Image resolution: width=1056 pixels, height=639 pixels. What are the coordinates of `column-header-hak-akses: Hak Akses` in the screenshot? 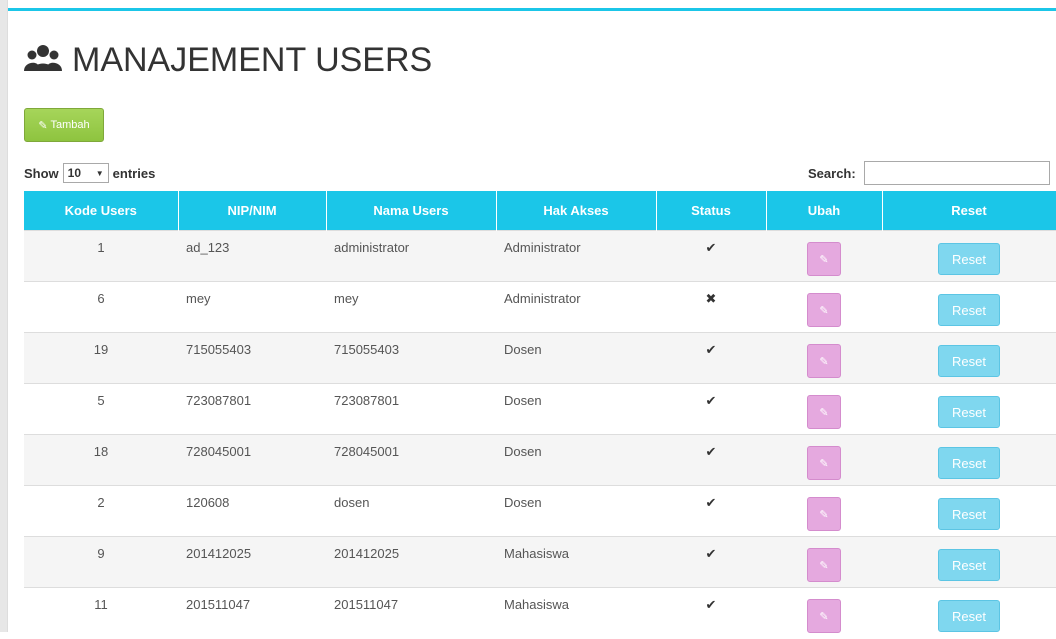 It's located at (576, 211).